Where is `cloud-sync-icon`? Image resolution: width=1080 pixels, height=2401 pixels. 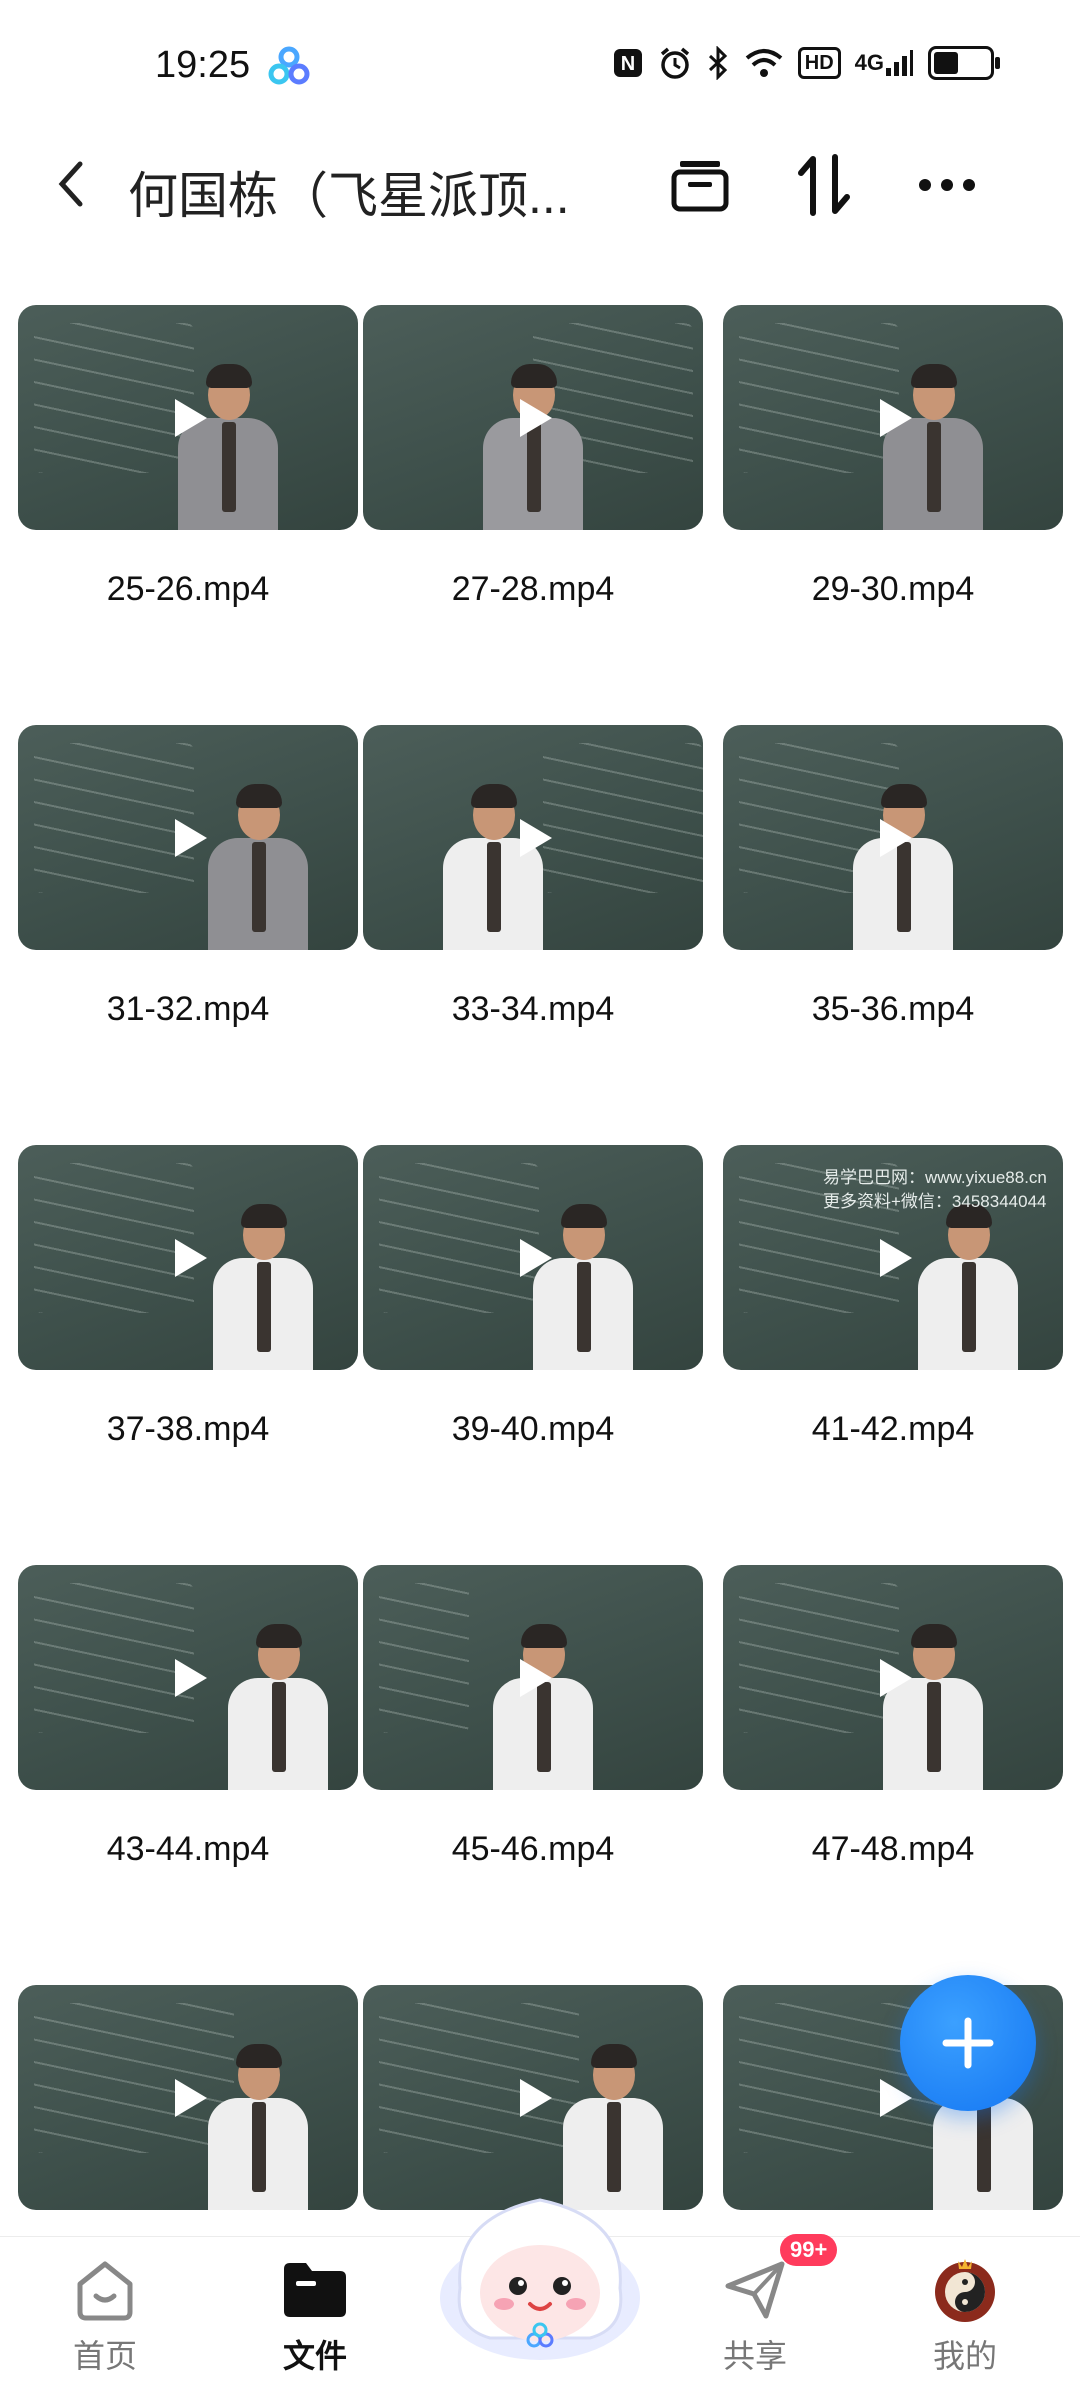 cloud-sync-icon is located at coordinates (289, 68).